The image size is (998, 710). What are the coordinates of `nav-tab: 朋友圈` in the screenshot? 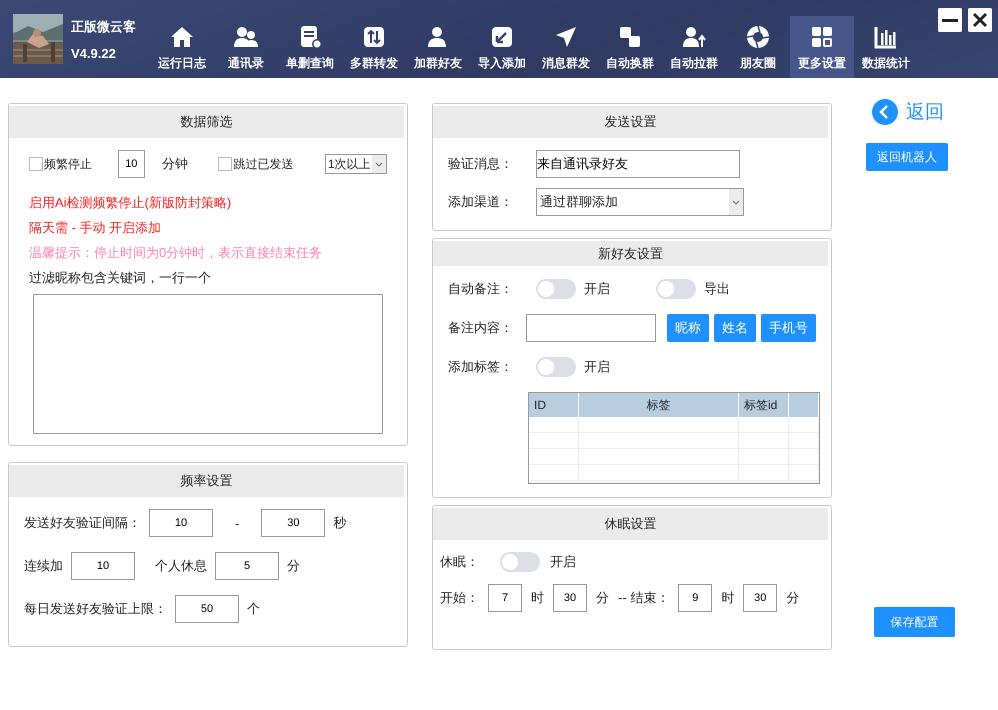 It's located at (758, 47).